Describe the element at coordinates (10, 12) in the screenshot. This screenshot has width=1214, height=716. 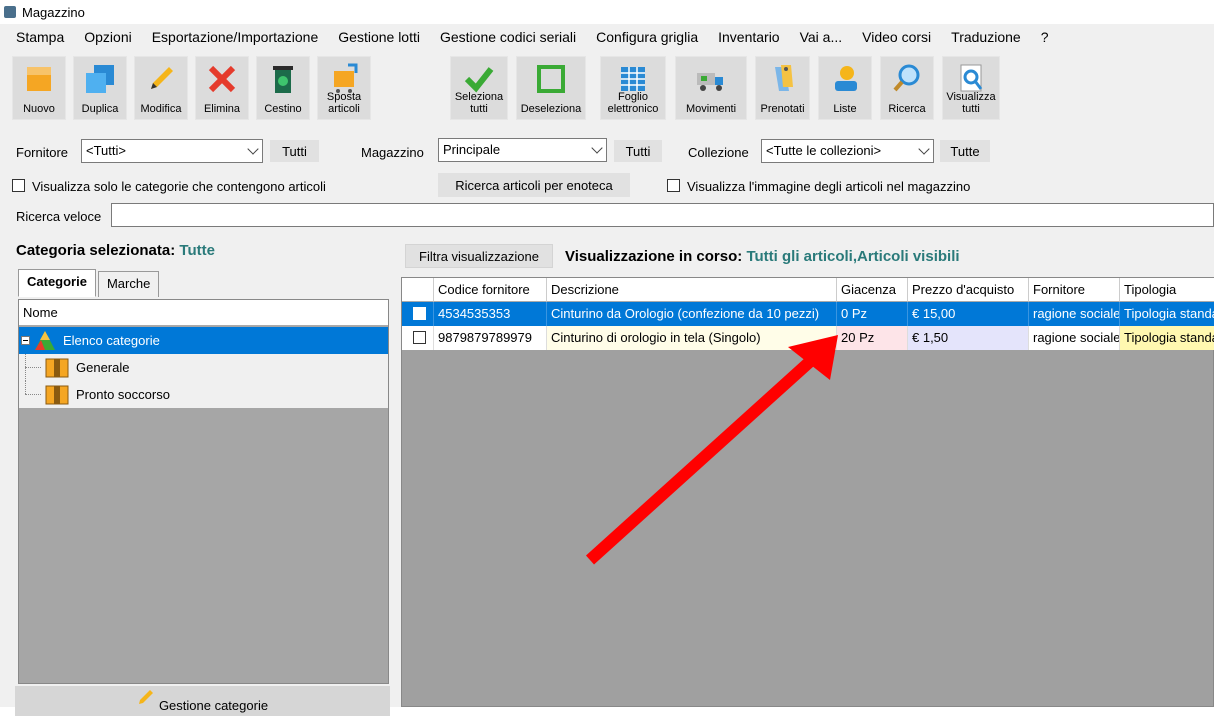
I see `app-icon` at that location.